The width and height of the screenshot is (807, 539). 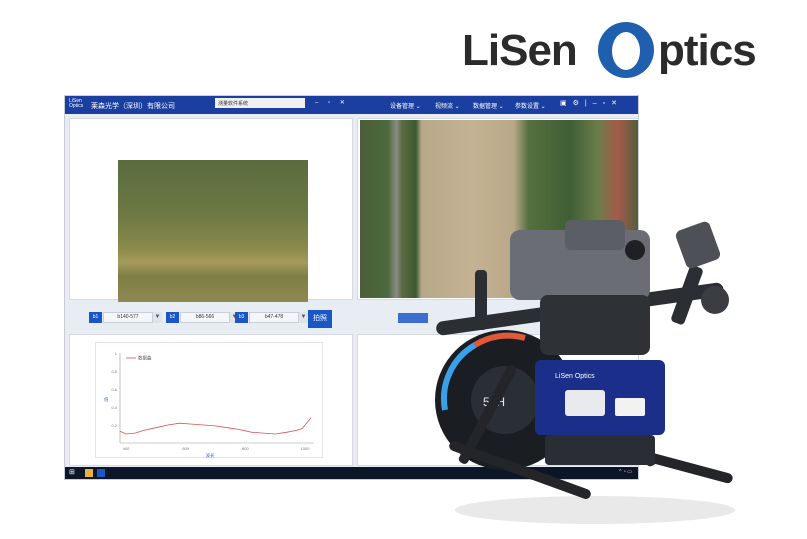 I want to click on spectrum-chart-svg: 0.2 0.4 0.6 0.8 1 400 600 800 1000 数据曲值波长, so click(x=209, y=405).